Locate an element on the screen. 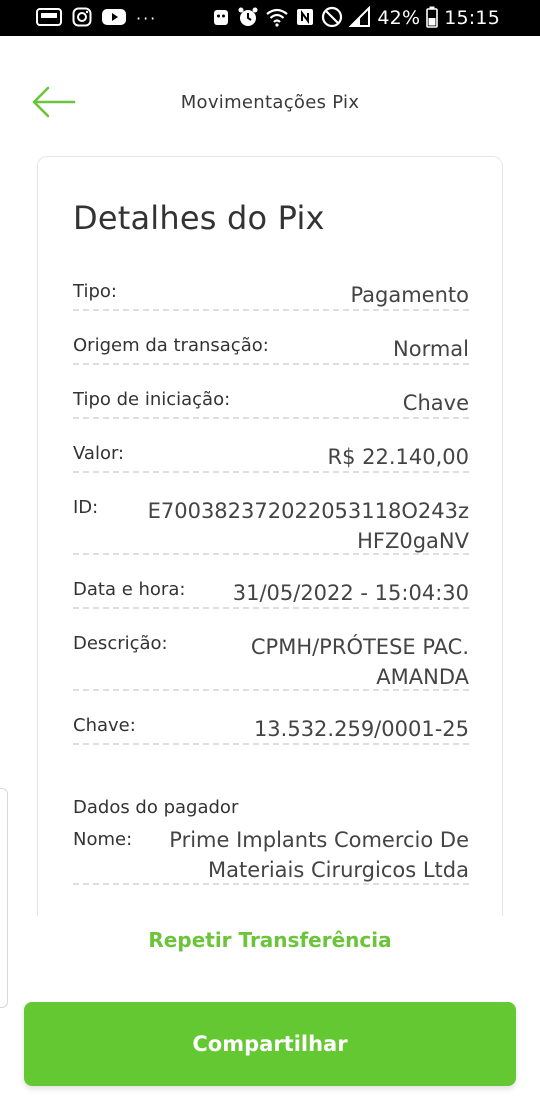  detail-value: E700382372022053118O243z HFZ0gaNV is located at coordinates (308, 526).